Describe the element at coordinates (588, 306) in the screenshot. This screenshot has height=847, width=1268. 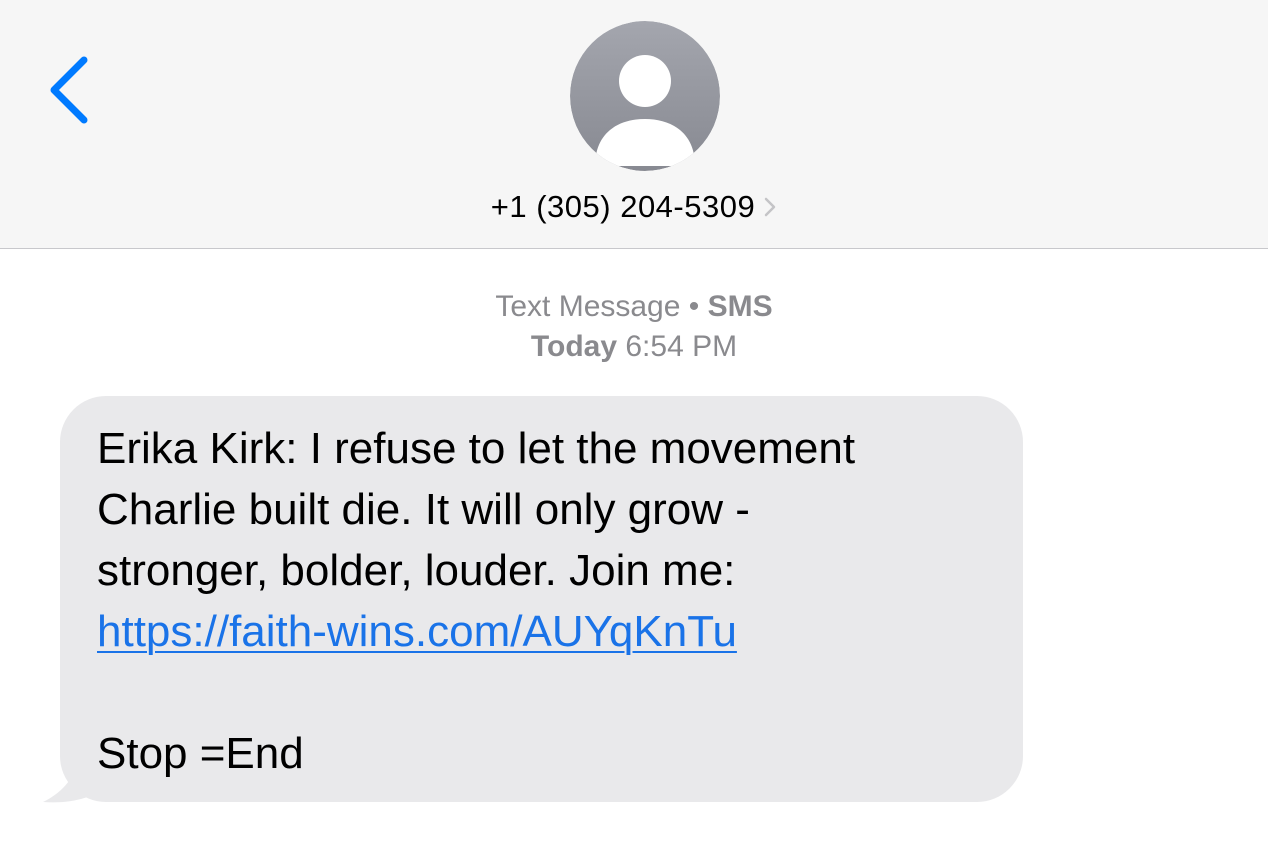
I see `message-type: Text Message` at that location.